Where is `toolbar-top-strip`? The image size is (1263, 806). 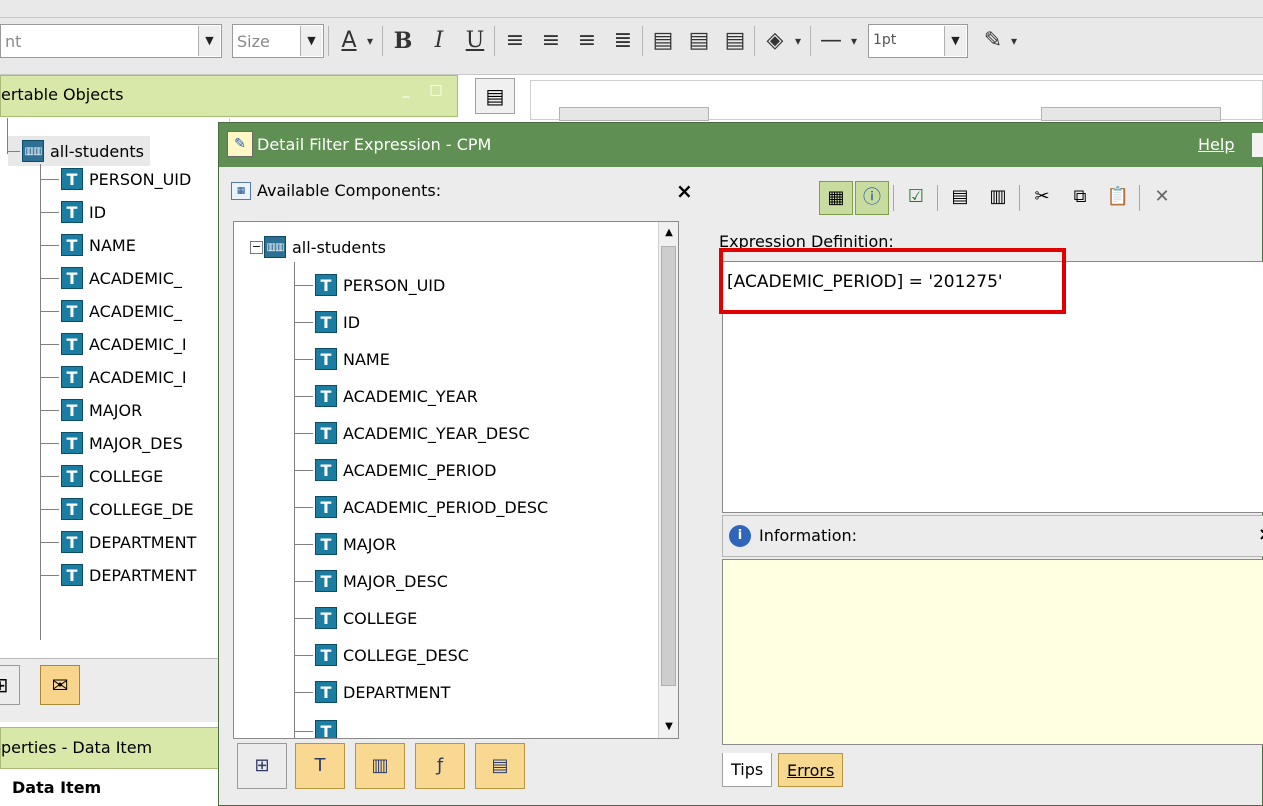
toolbar-top-strip is located at coordinates (631, 9).